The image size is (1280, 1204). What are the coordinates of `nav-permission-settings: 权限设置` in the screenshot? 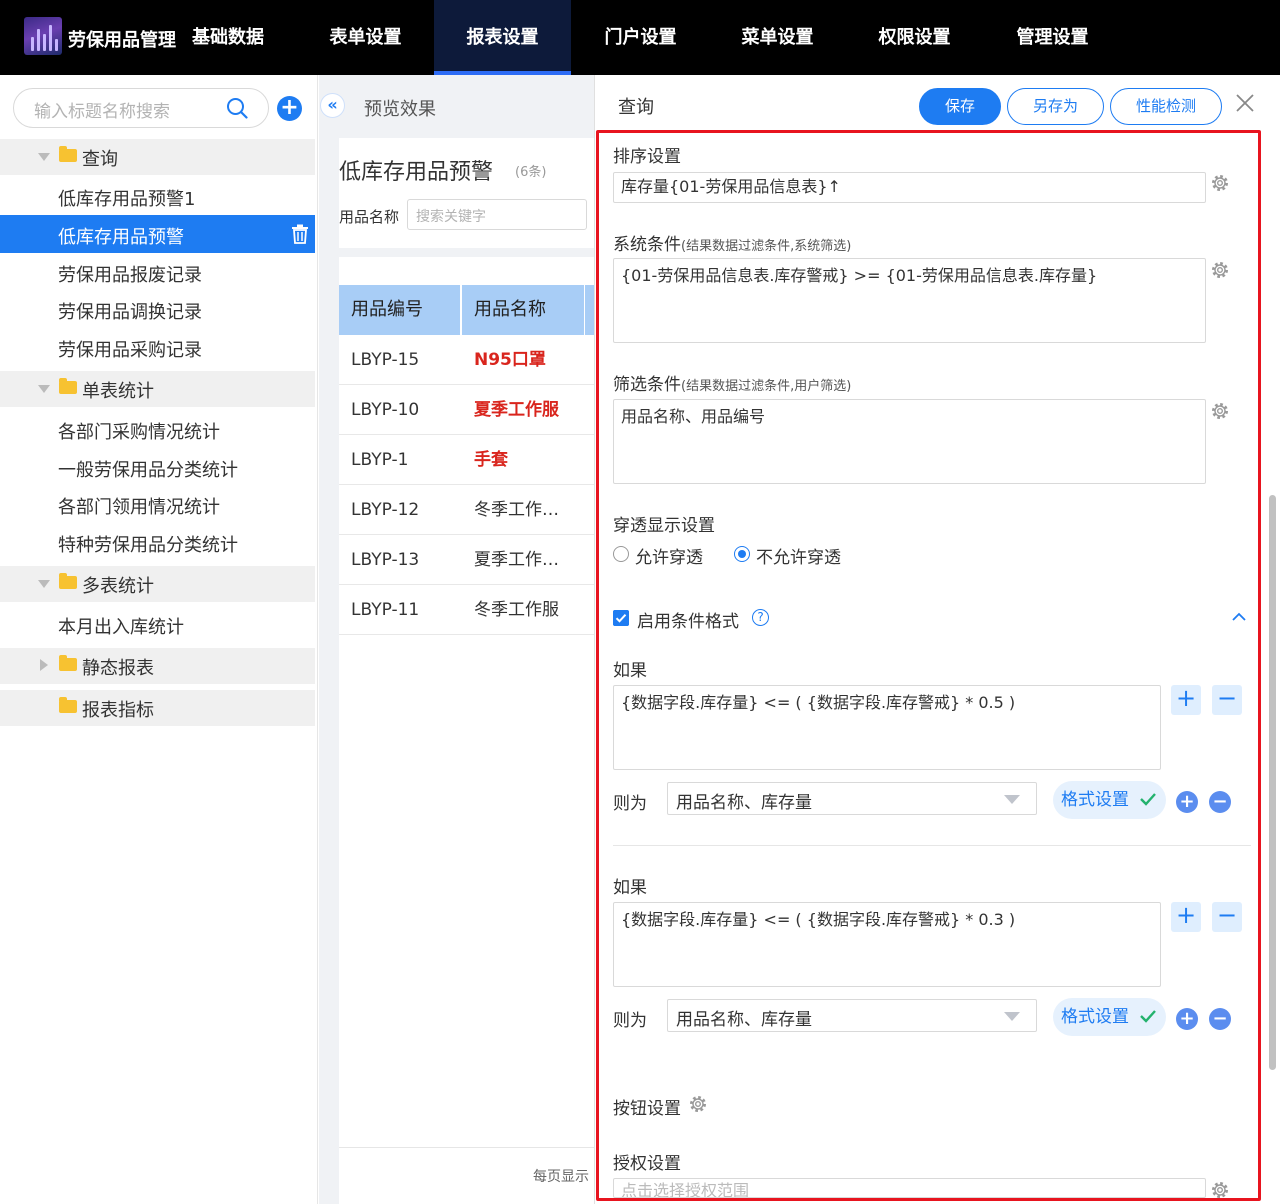 It's located at (914, 37).